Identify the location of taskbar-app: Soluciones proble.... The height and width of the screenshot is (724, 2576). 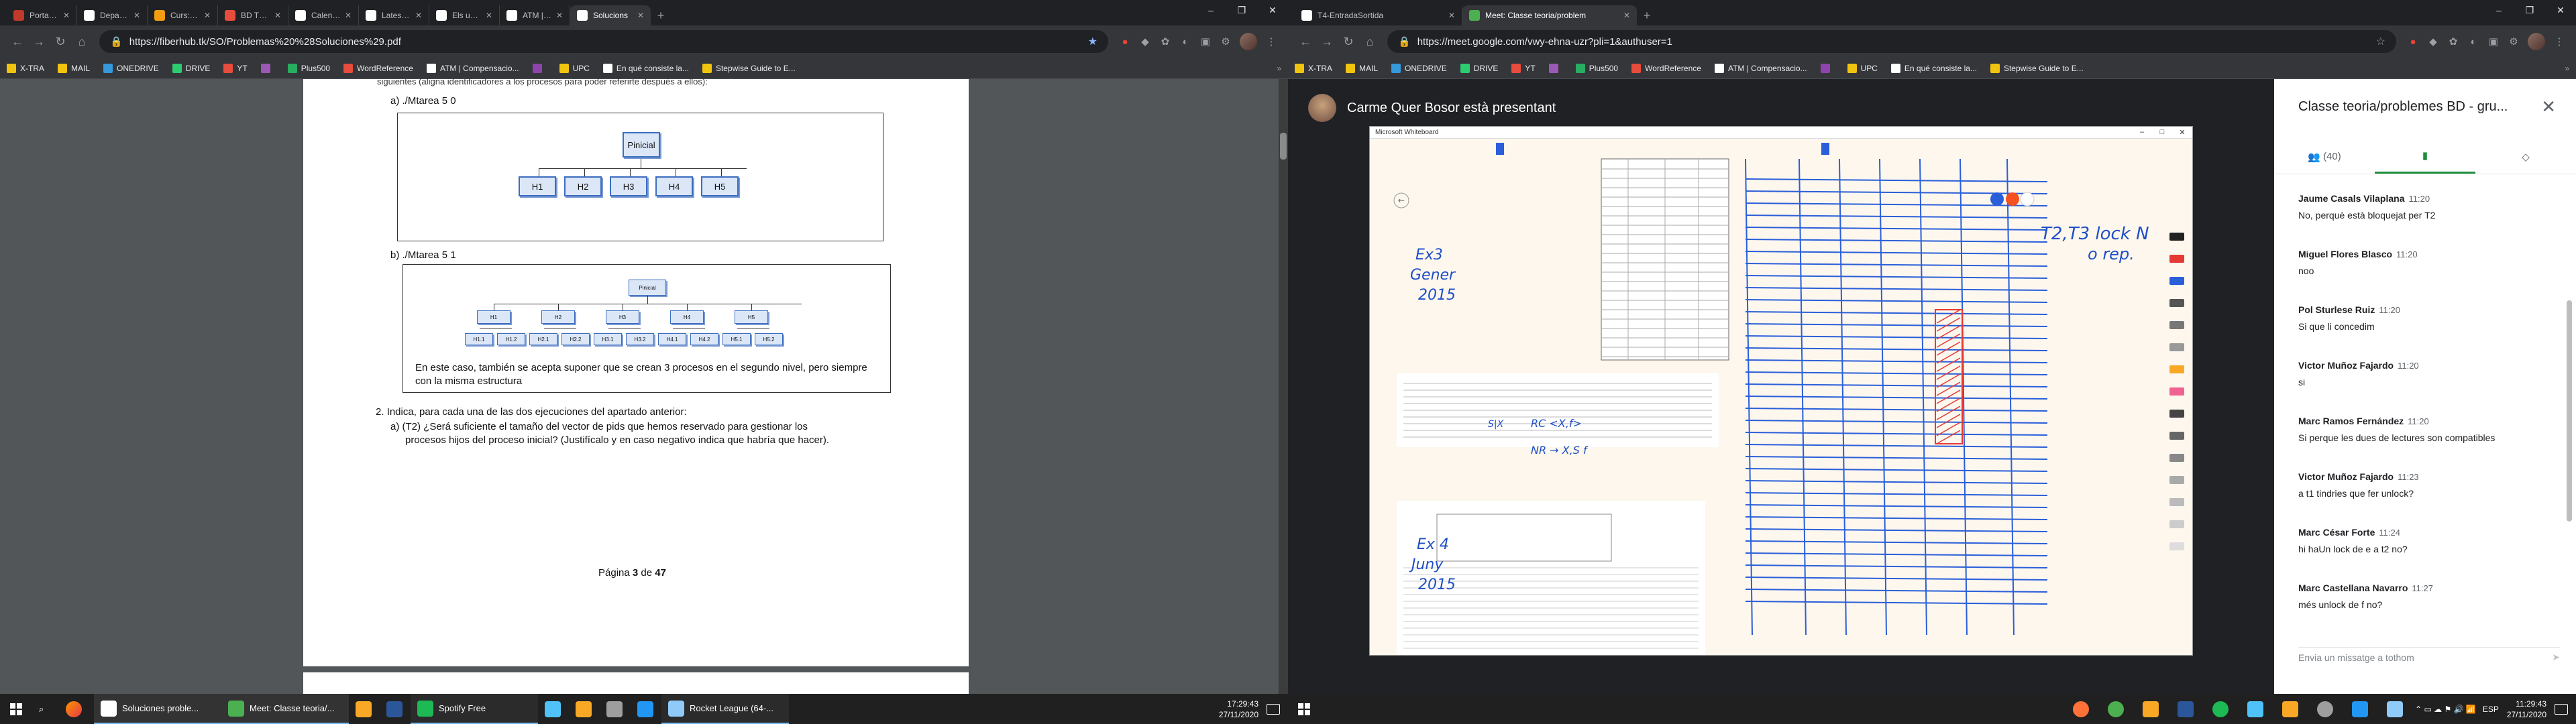
(157, 709).